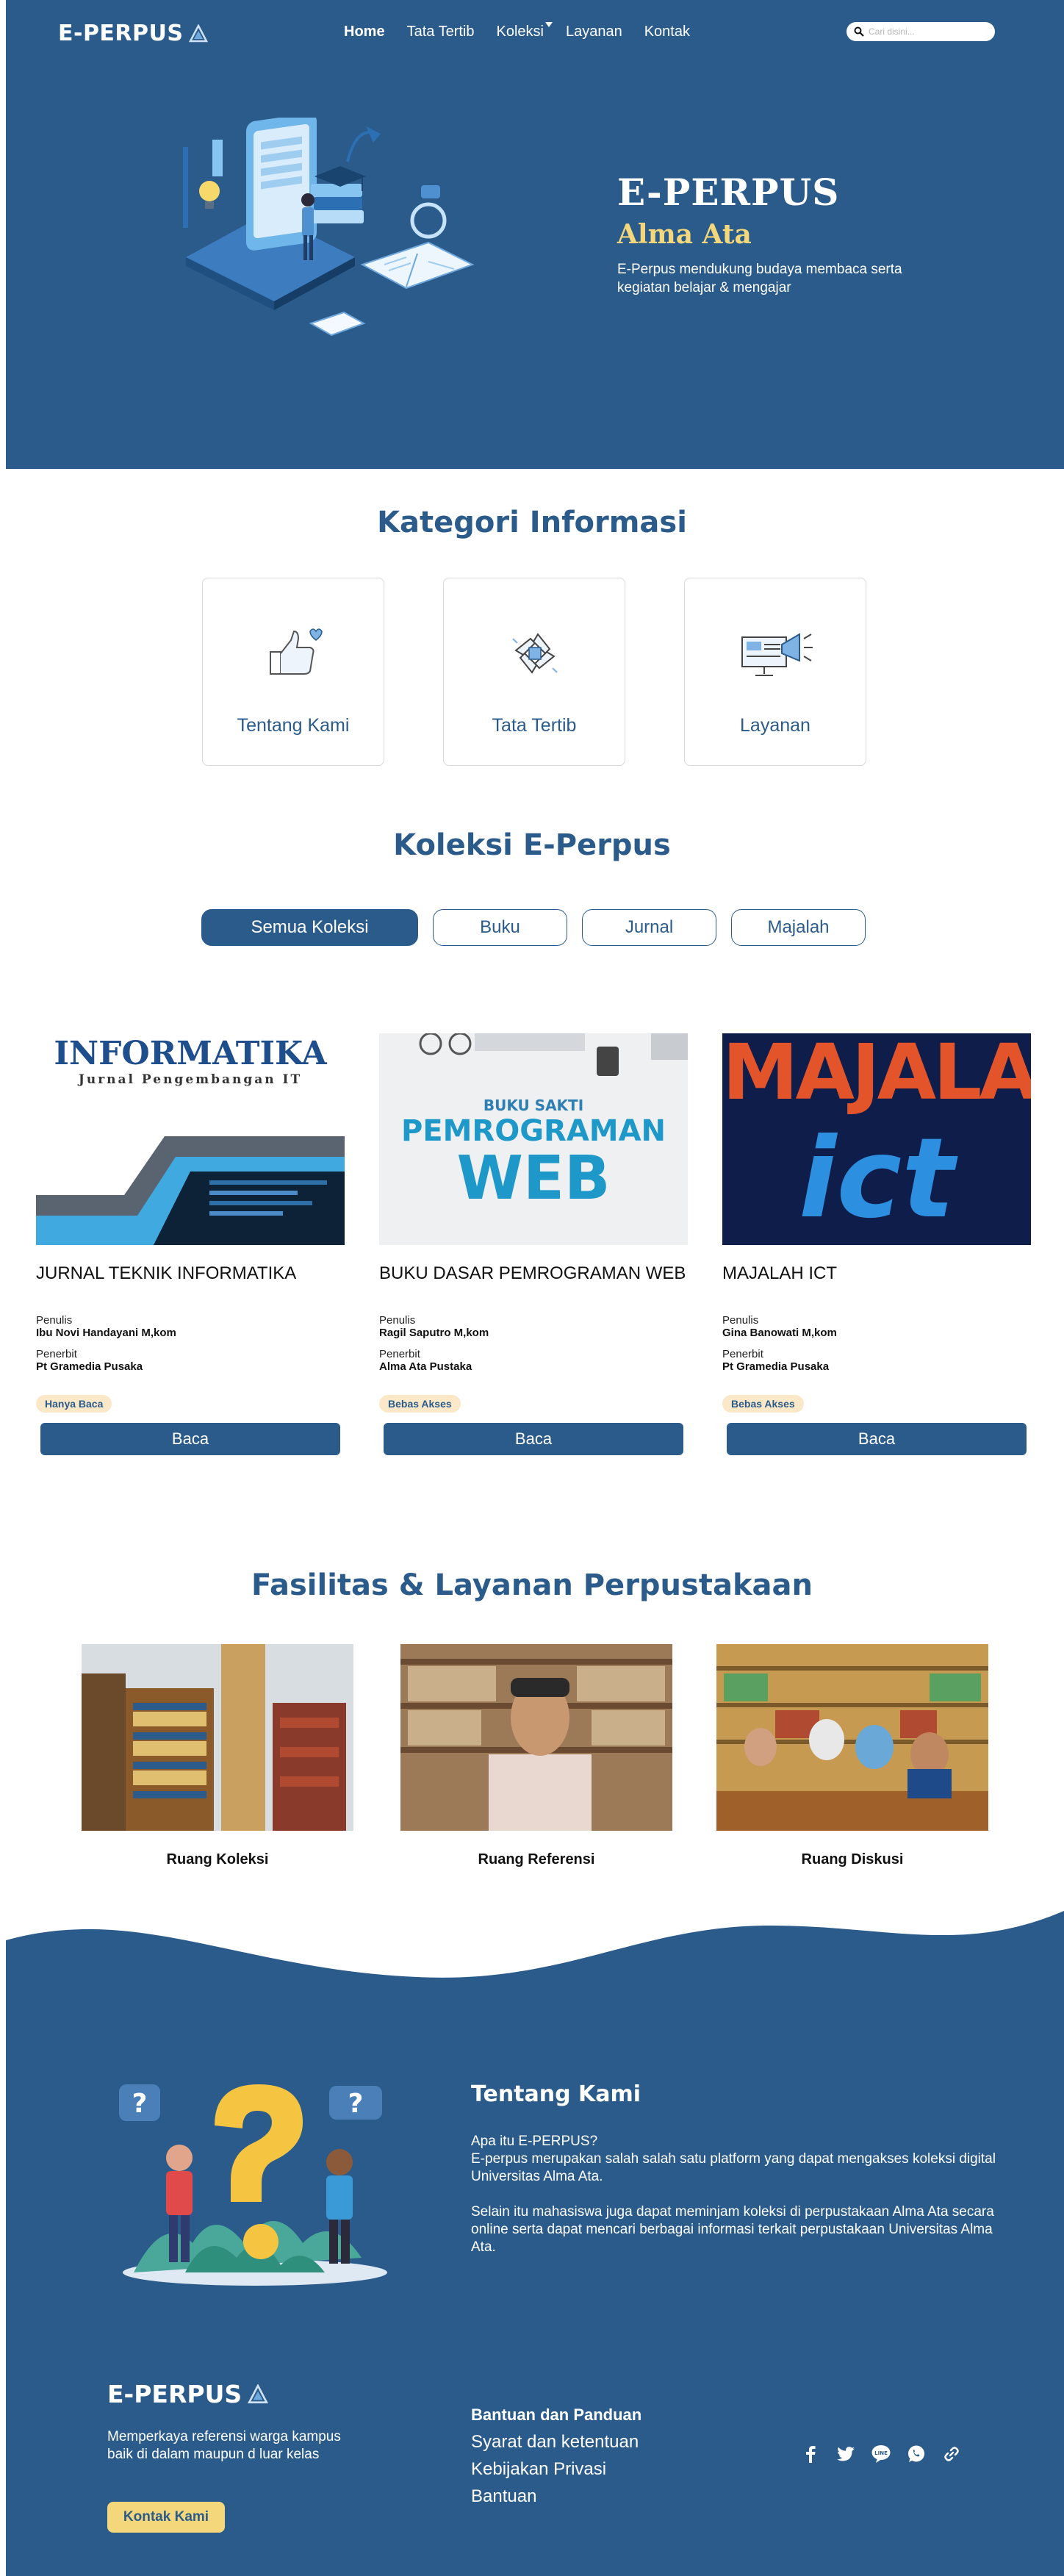 This screenshot has height=2576, width=1064. I want to click on facility-photo-ruang-diskusi, so click(852, 1737).